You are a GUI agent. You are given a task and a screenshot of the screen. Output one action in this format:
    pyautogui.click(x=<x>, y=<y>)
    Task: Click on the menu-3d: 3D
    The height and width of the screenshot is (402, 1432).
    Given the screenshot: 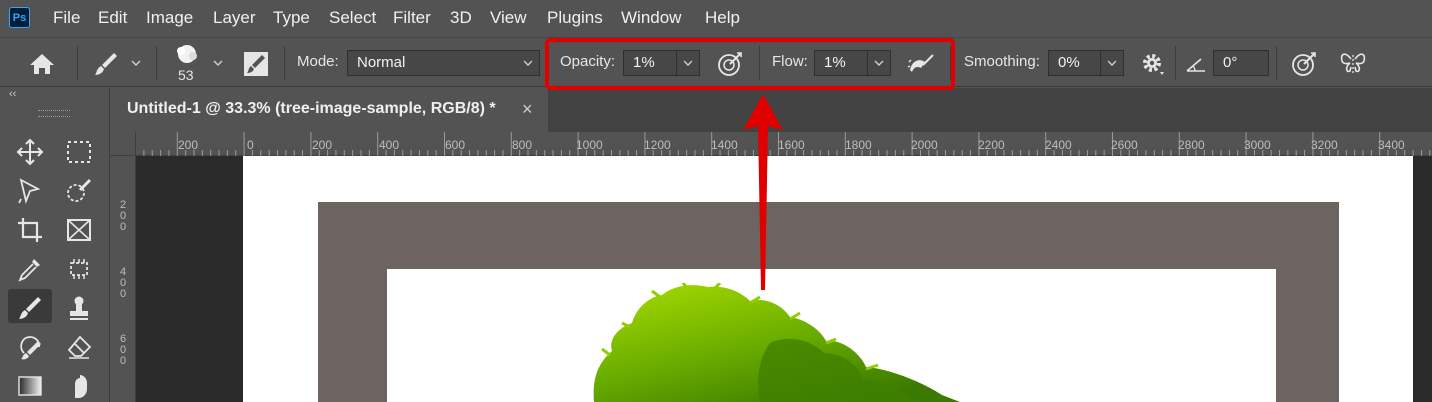 What is the action you would take?
    pyautogui.click(x=461, y=18)
    